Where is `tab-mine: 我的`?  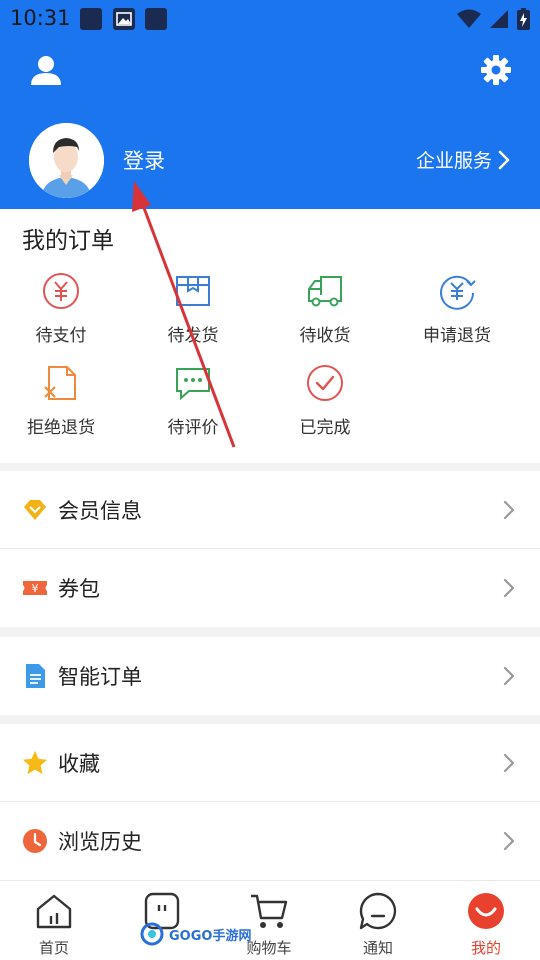
tab-mine: 我的 is located at coordinates (486, 924).